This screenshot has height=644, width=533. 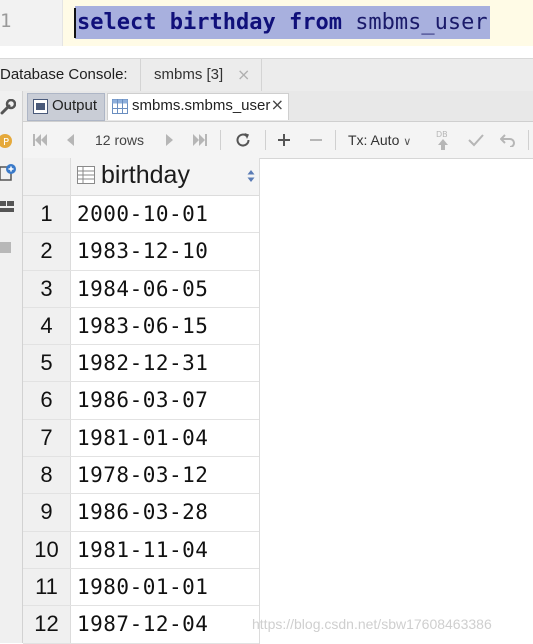 I want to click on table-row: 6 1986-03-07, so click(x=141, y=401).